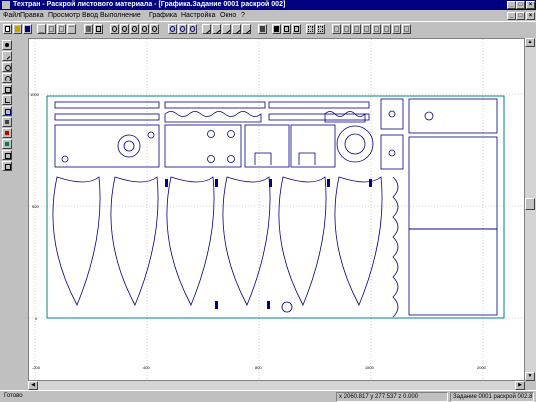 The width and height of the screenshot is (536, 402). I want to click on vertical-scroll-thumb, so click(530, 204).